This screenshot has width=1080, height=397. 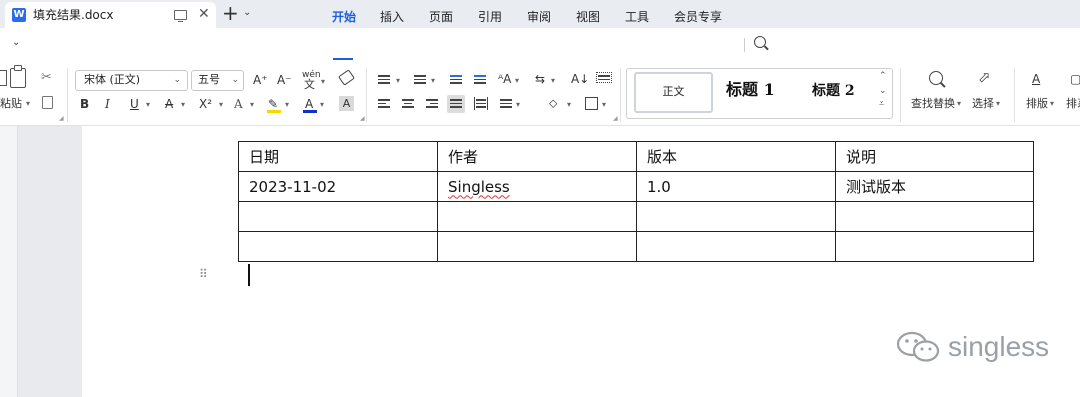 I want to click on sort-icon: A↓, so click(x=580, y=79).